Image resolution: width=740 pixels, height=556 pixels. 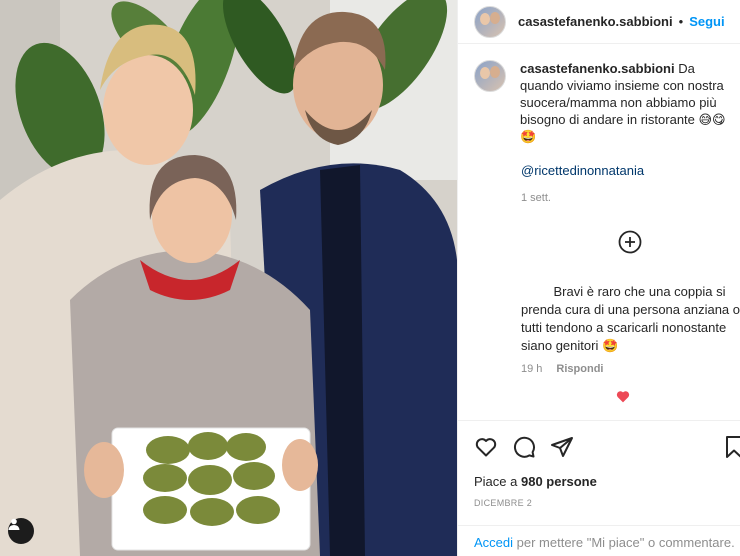 What do you see at coordinates (570, 345) in the screenshot?
I see `comment-line: siano genitori 🤩` at bounding box center [570, 345].